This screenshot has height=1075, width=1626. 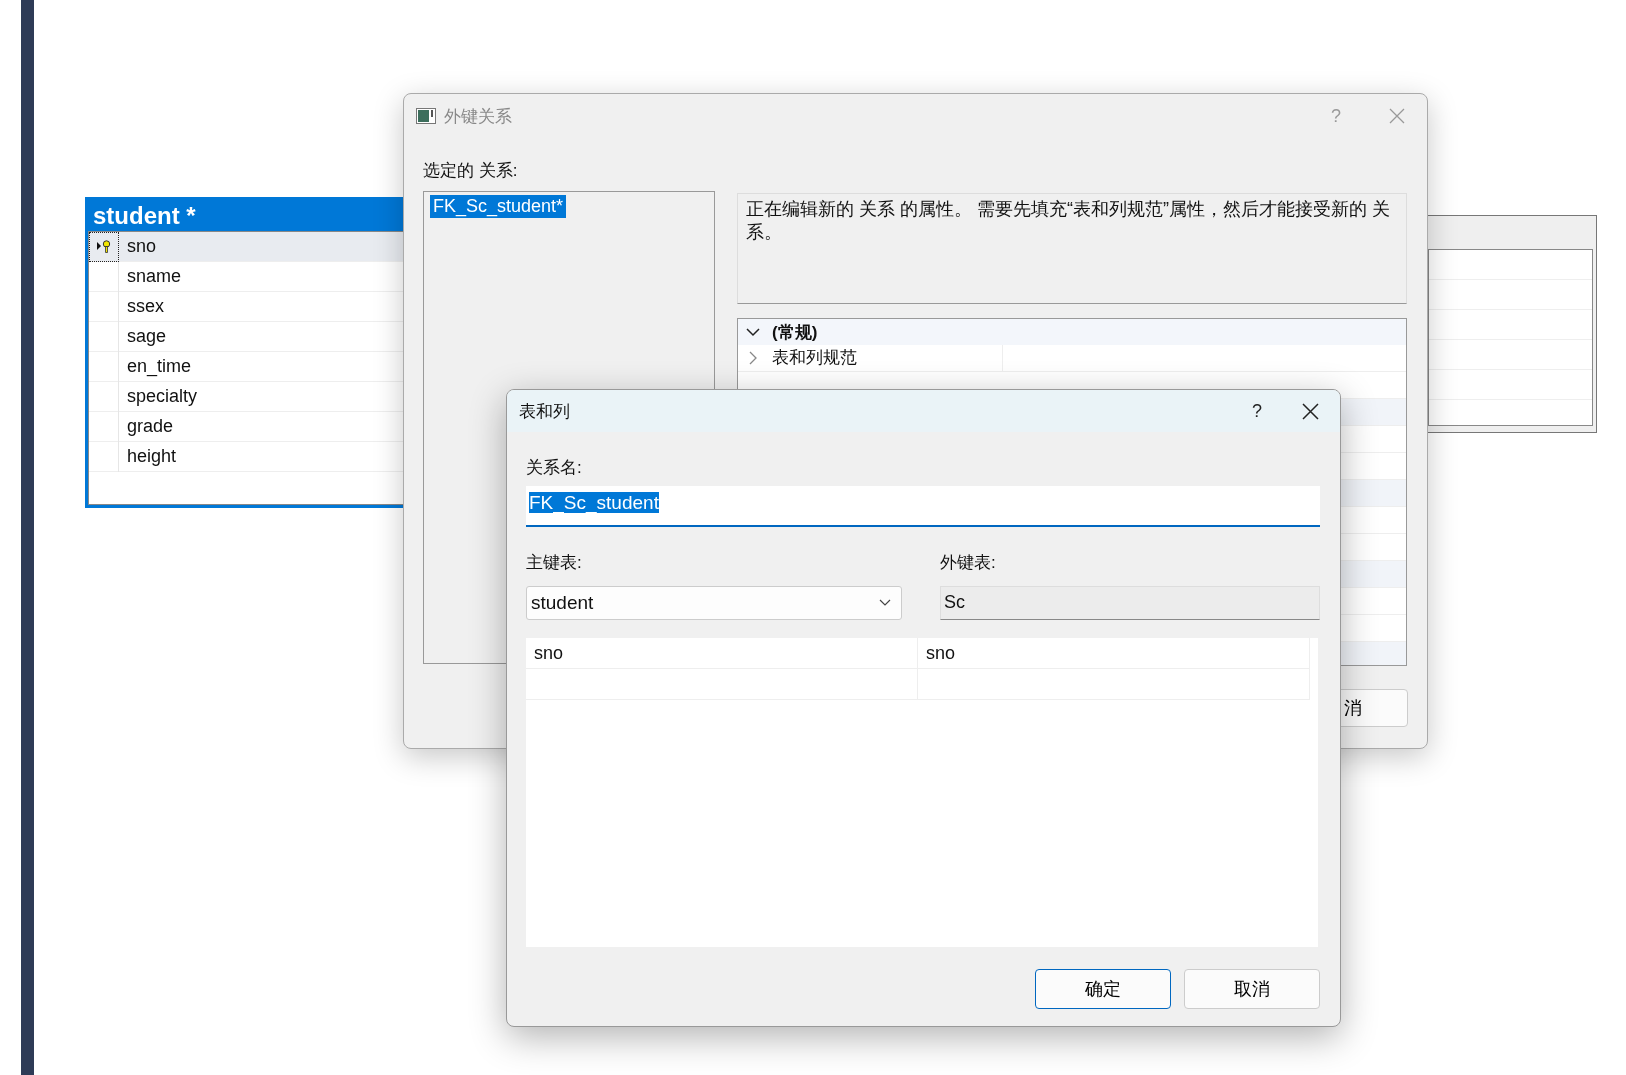 I want to click on ok-button: 确定, so click(x=1103, y=989).